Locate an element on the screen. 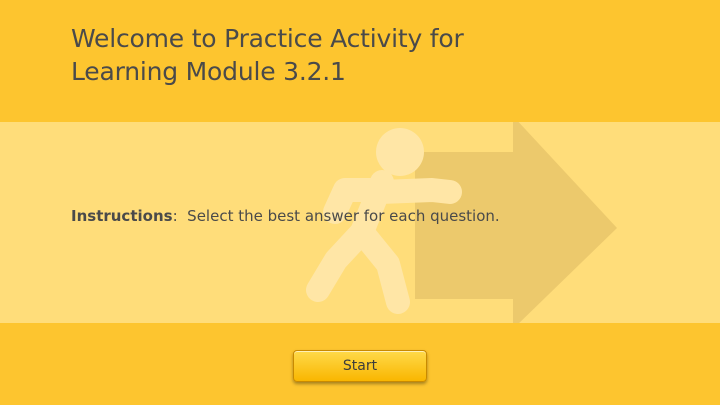 This screenshot has height=405, width=720. start-button: Start is located at coordinates (360, 366).